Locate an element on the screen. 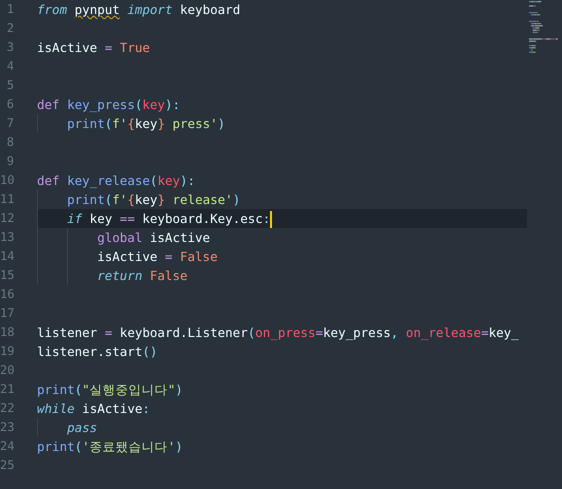 The image size is (562, 489). code-line: print('종료됐습니다') is located at coordinates (110, 447).